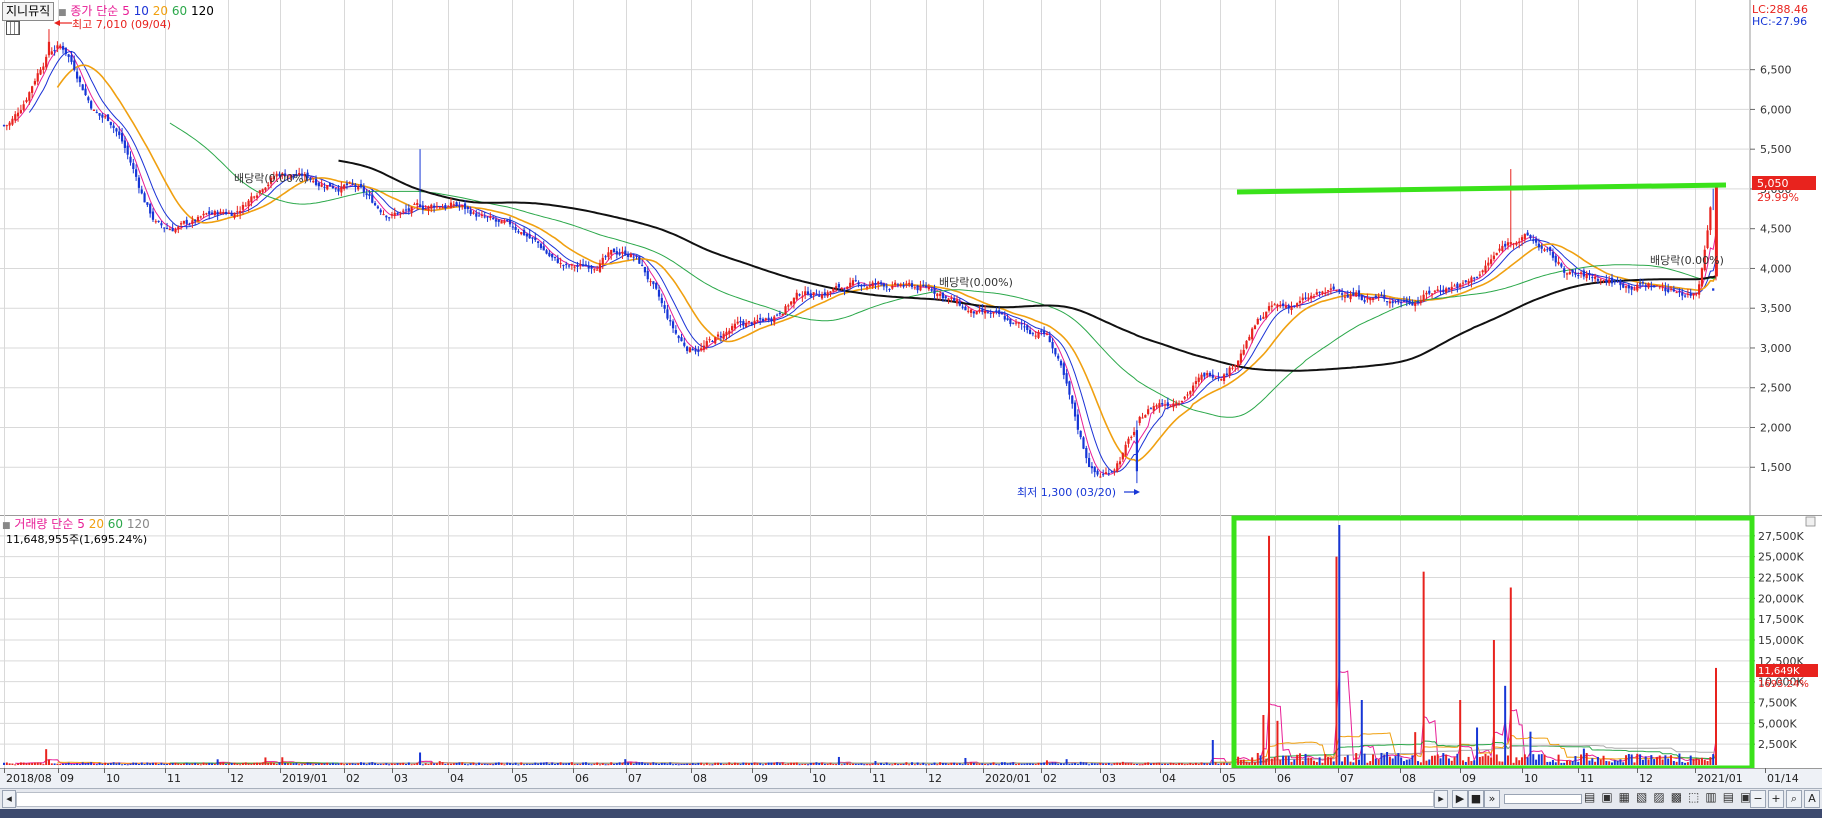 The image size is (1822, 818). What do you see at coordinates (1810, 521) in the screenshot?
I see `close-panel-icon` at bounding box center [1810, 521].